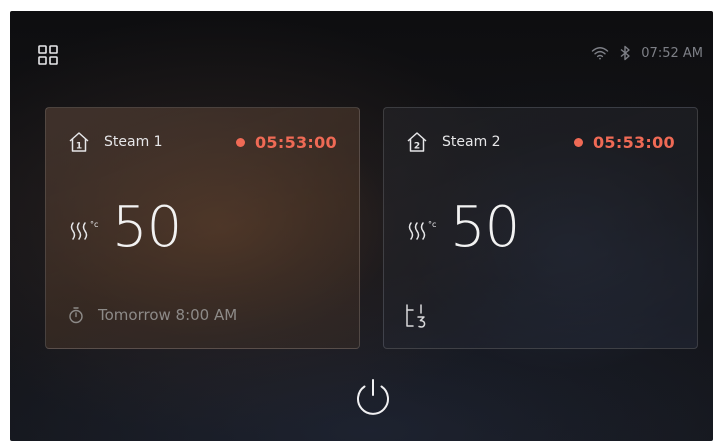 Image resolution: width=723 pixels, height=441 pixels. I want to click on zone-card-header: 2 Steam 2 05:53:00, so click(540, 142).